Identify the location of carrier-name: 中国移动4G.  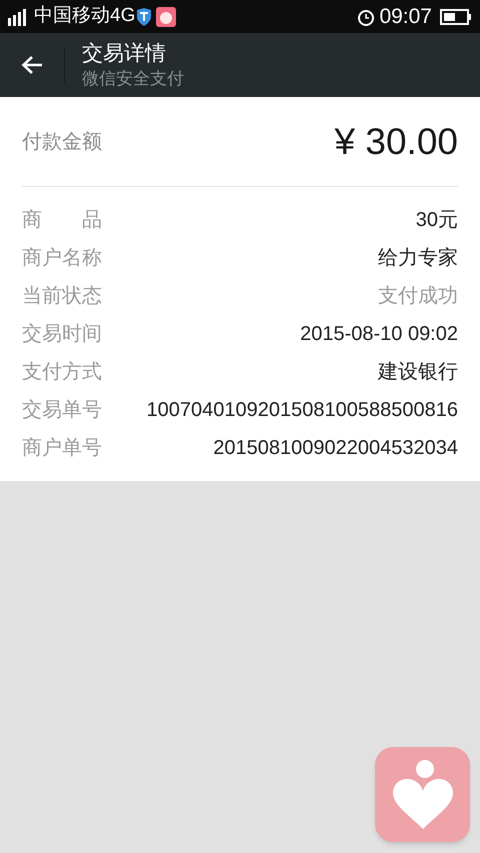
(85, 16).